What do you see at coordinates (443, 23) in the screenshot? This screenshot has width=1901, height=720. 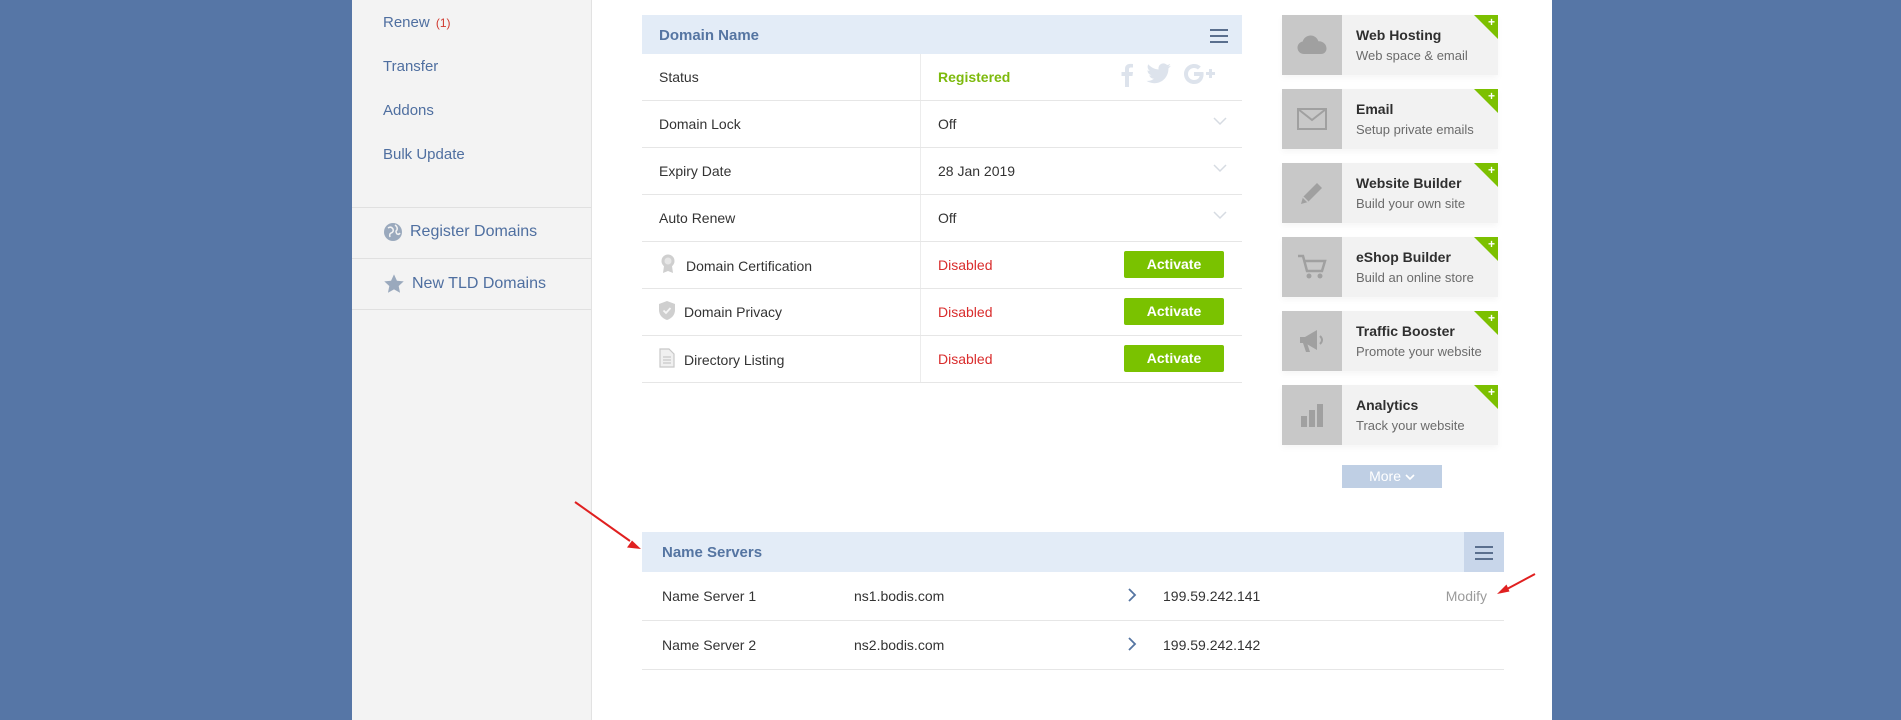 I see `renew-count-badge: (1)` at bounding box center [443, 23].